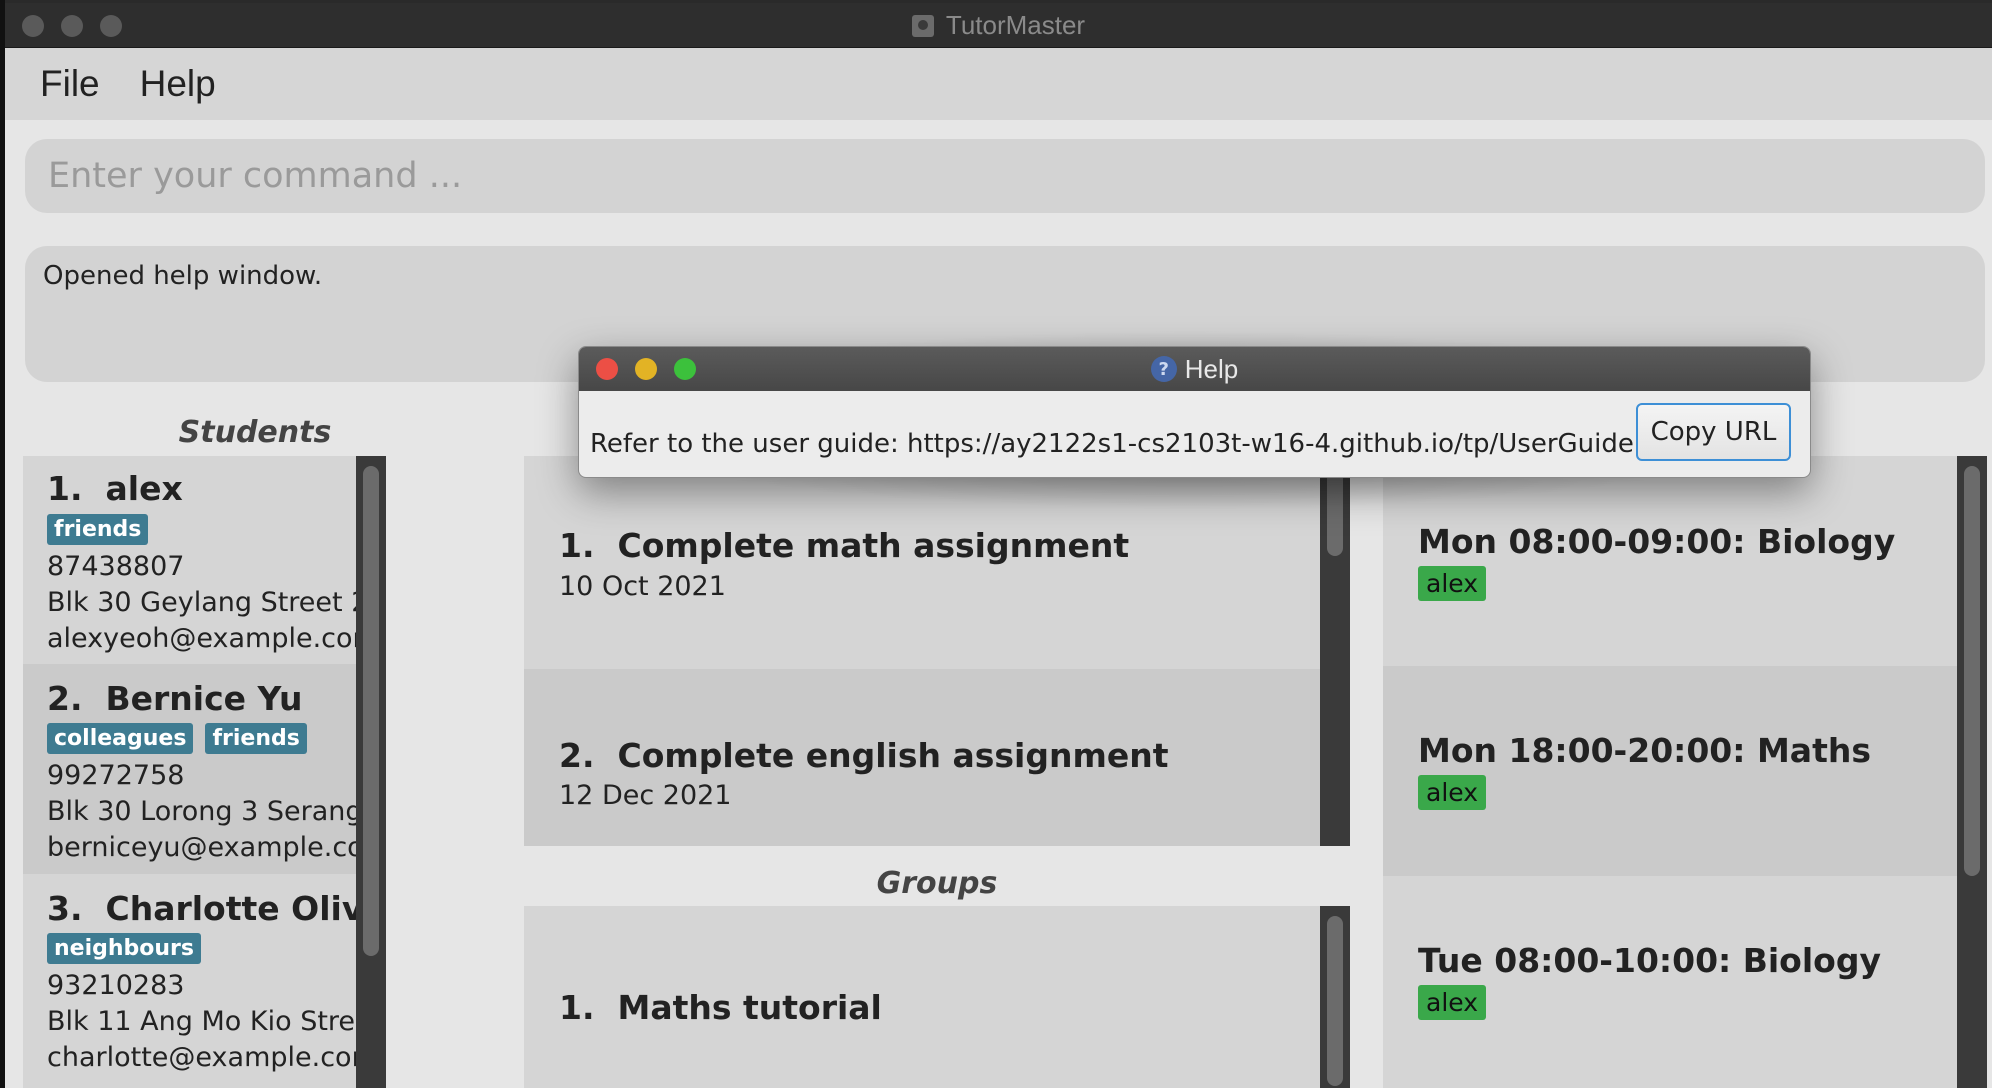 This screenshot has height=1088, width=1992. I want to click on lesson-title: Tue 08:00-10:00: Biology, so click(1649, 960).